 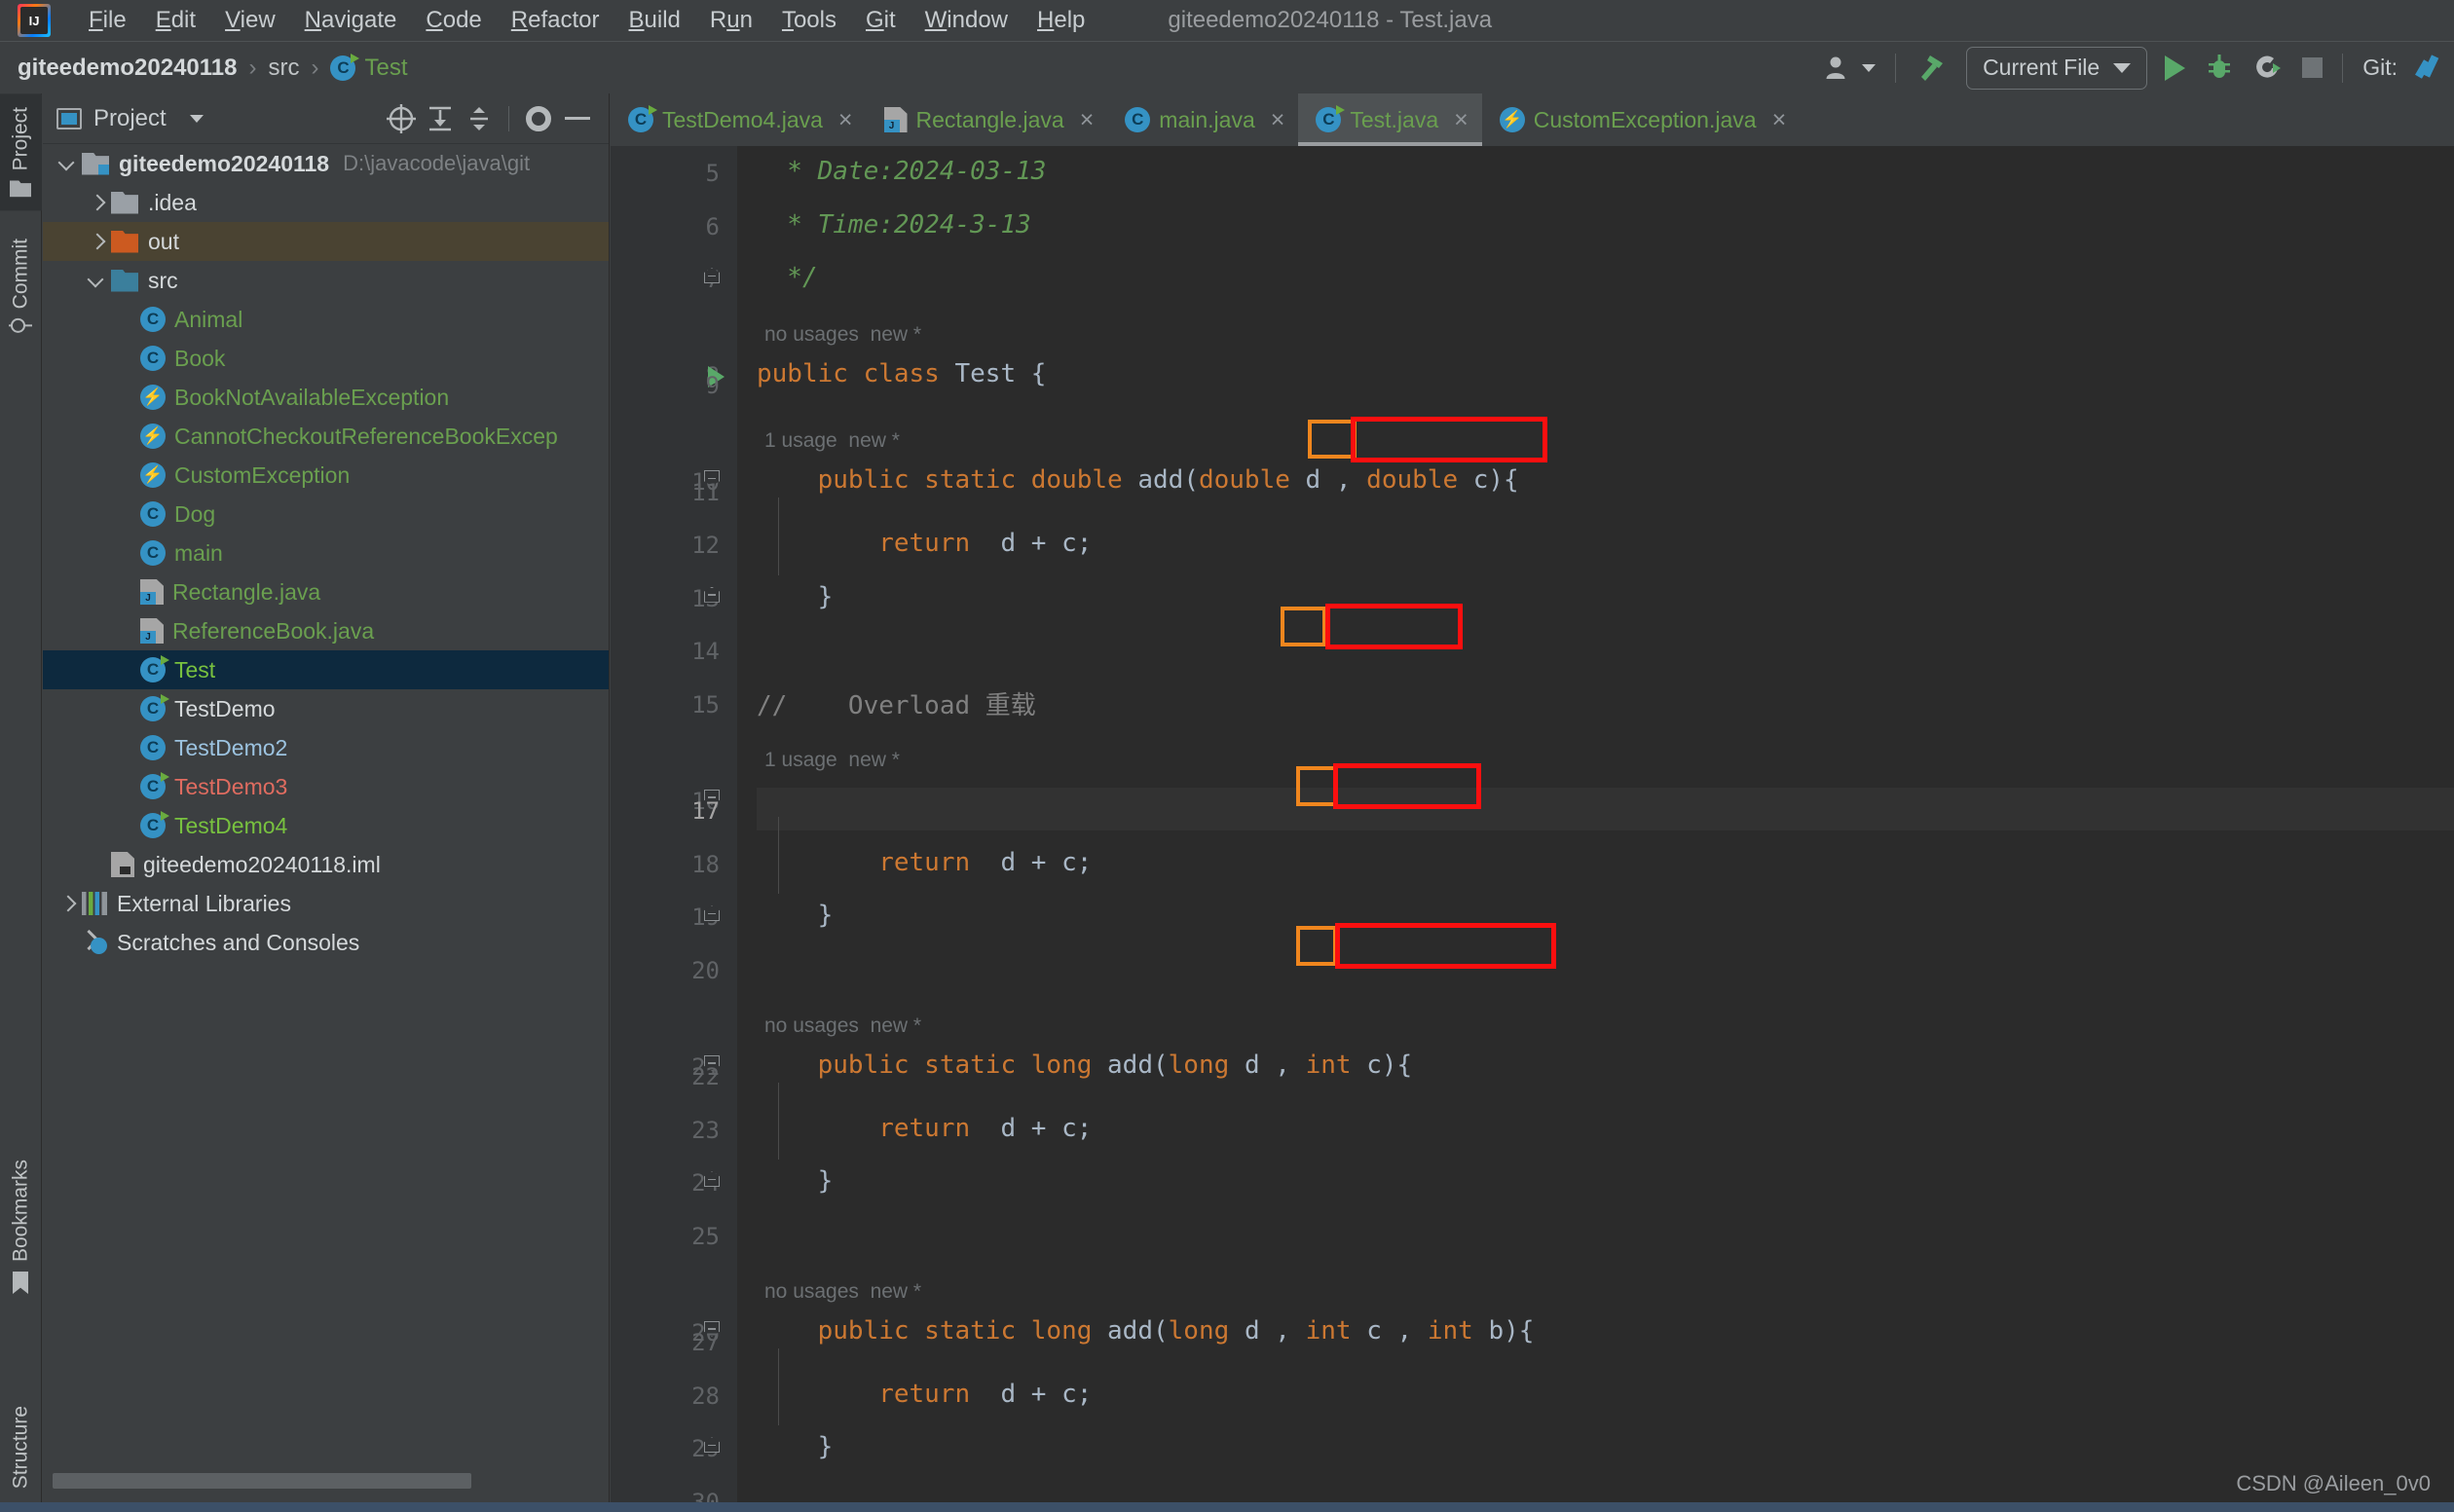 What do you see at coordinates (326, 747) in the screenshot?
I see `tree-node-testdemo2: C TestDemo2` at bounding box center [326, 747].